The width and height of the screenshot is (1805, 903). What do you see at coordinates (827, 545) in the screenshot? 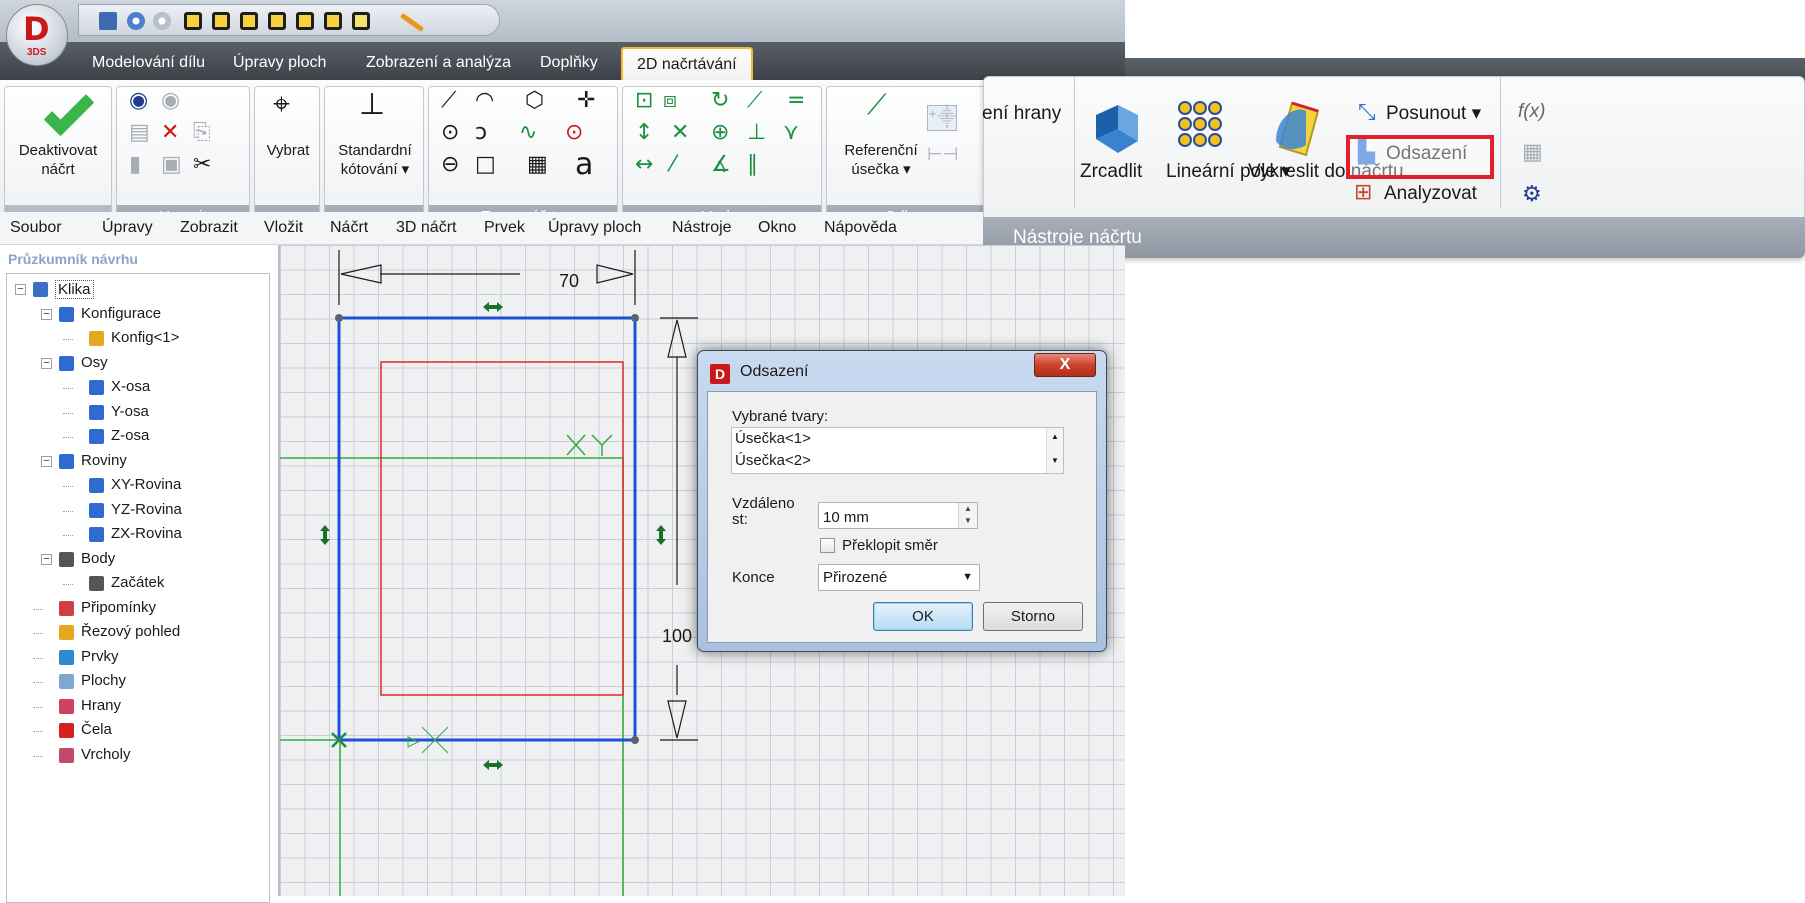
I see `flip-direction-checkbox` at bounding box center [827, 545].